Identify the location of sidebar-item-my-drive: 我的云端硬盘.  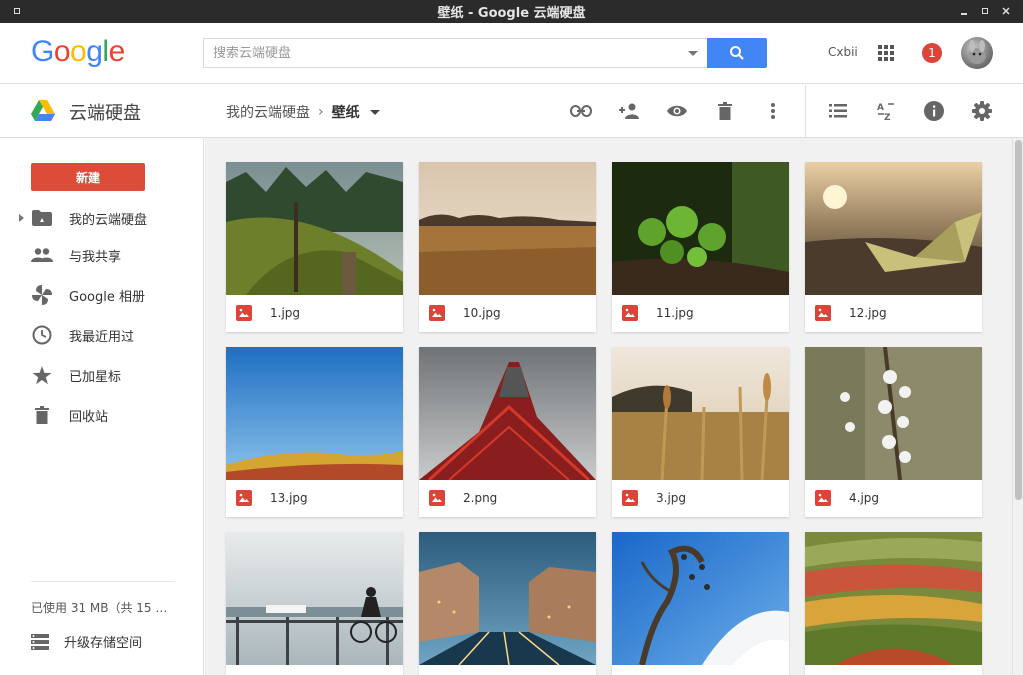
(102, 218).